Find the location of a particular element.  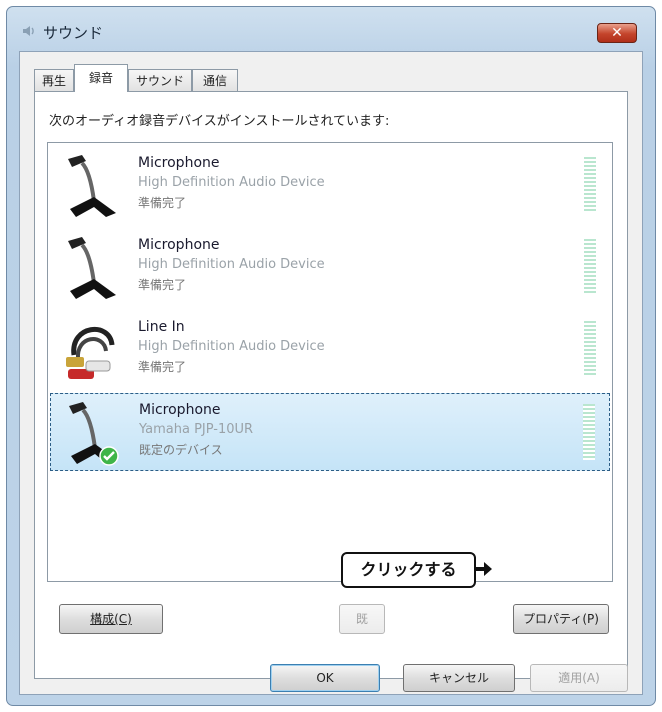

tab-playback: 再生 is located at coordinates (54, 80).